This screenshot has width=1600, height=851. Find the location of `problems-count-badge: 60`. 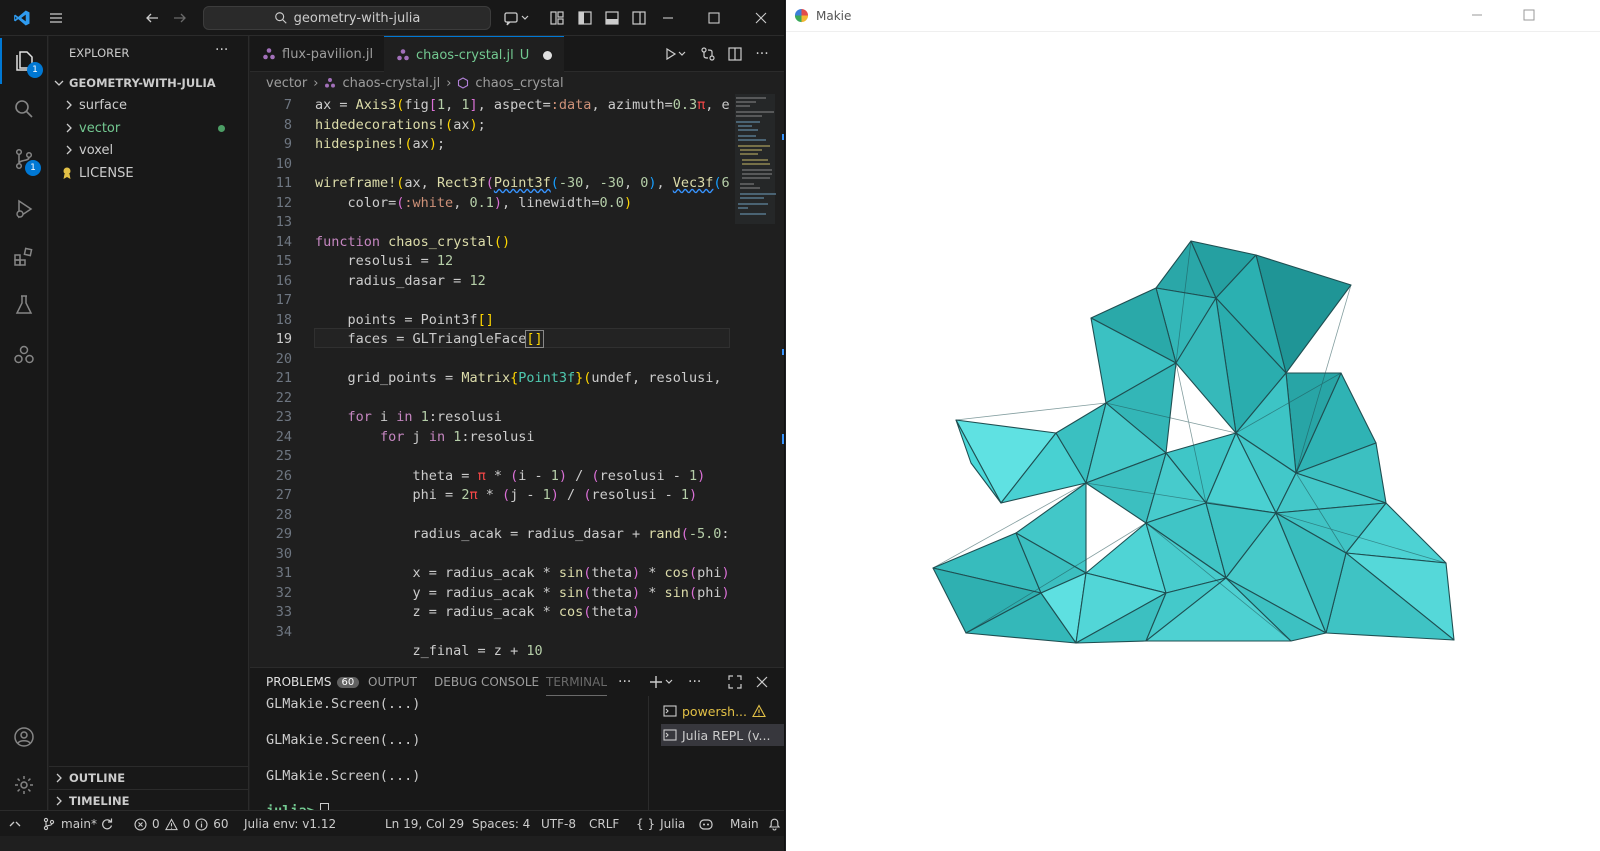

problems-count-badge: 60 is located at coordinates (348, 682).